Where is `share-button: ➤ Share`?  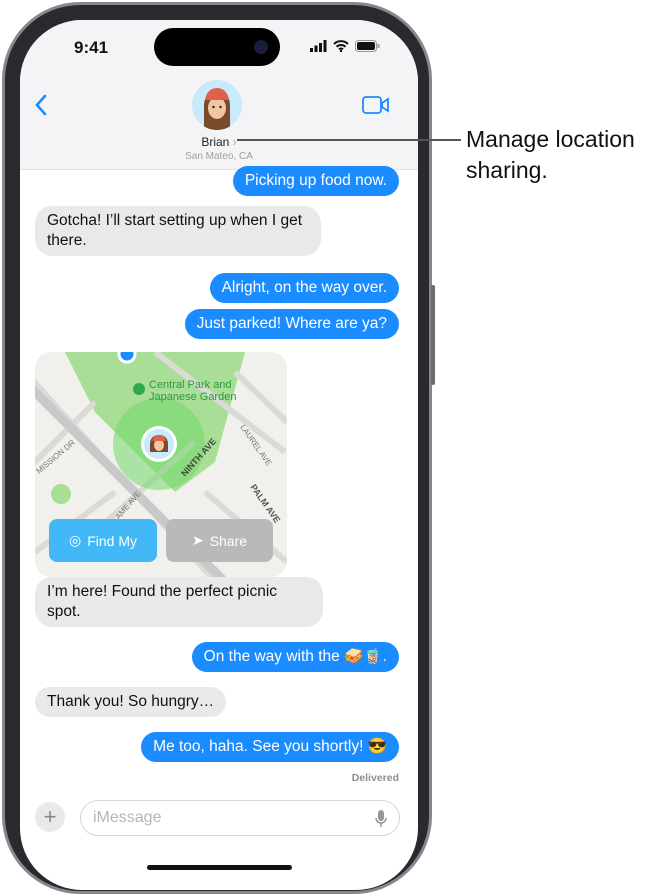
share-button: ➤ Share is located at coordinates (219, 540).